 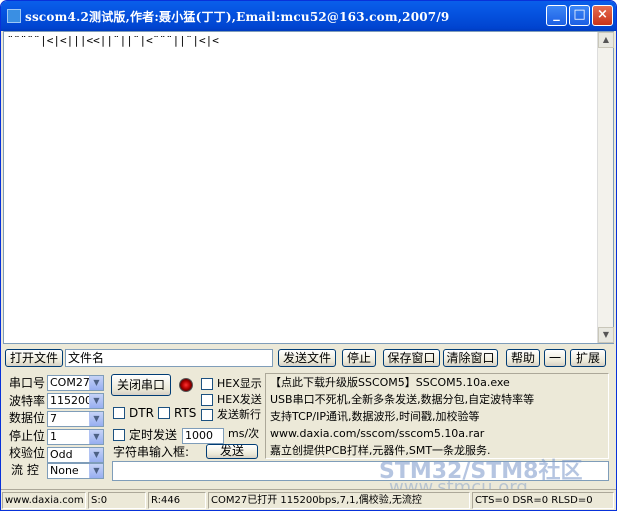 What do you see at coordinates (113, 40) in the screenshot?
I see `receive-text: ¨¨¨¨¨|<|<|||<<||¨||¨|<¨¨¨||¨|<|<` at bounding box center [113, 40].